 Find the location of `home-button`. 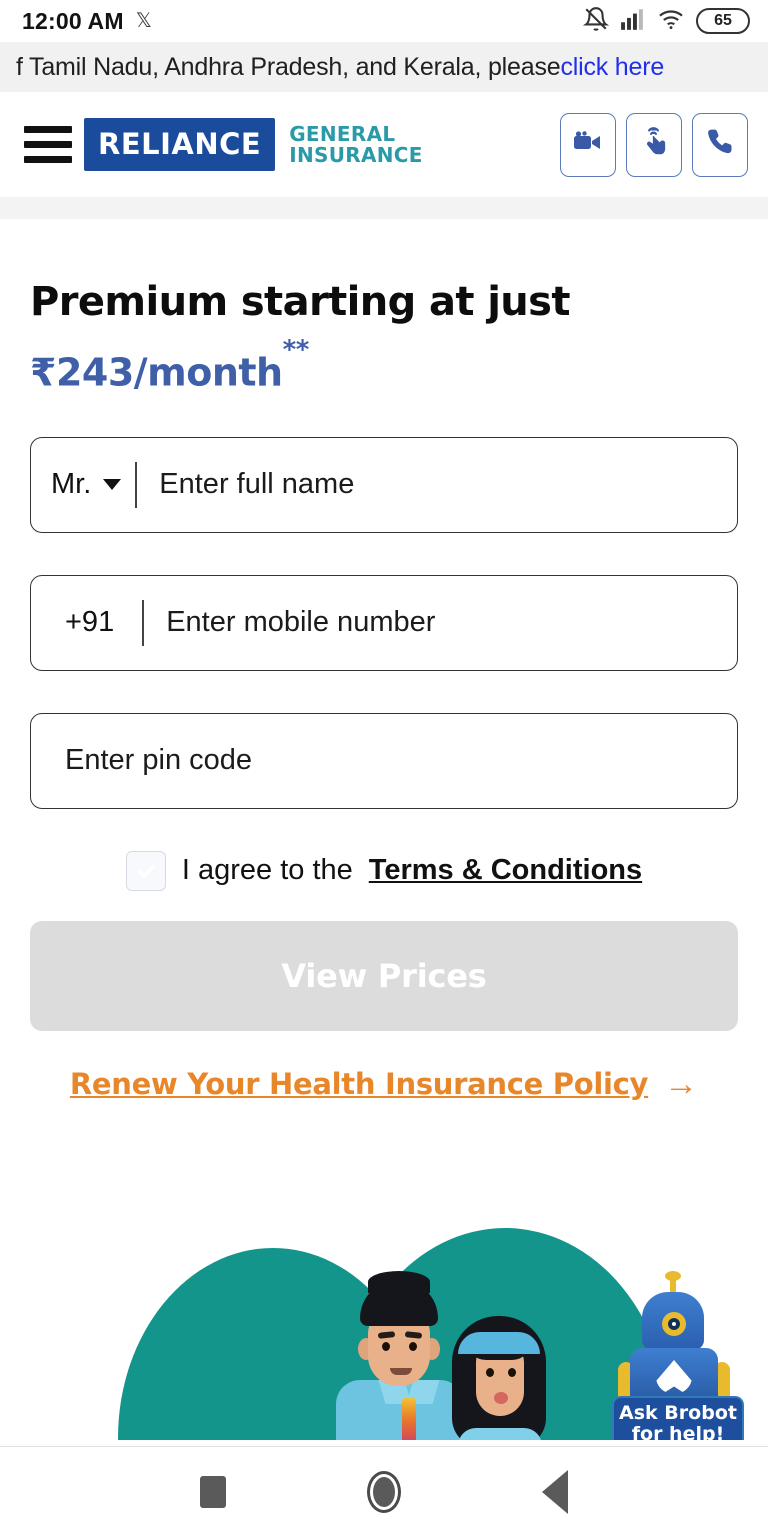

home-button is located at coordinates (383, 1491).